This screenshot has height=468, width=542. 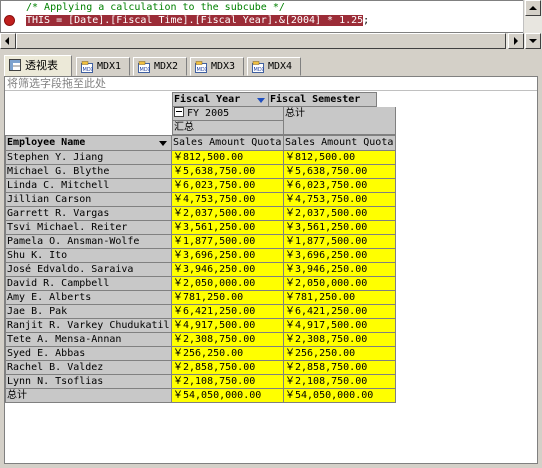 I want to click on total-row-label: 总计, so click(x=88, y=396).